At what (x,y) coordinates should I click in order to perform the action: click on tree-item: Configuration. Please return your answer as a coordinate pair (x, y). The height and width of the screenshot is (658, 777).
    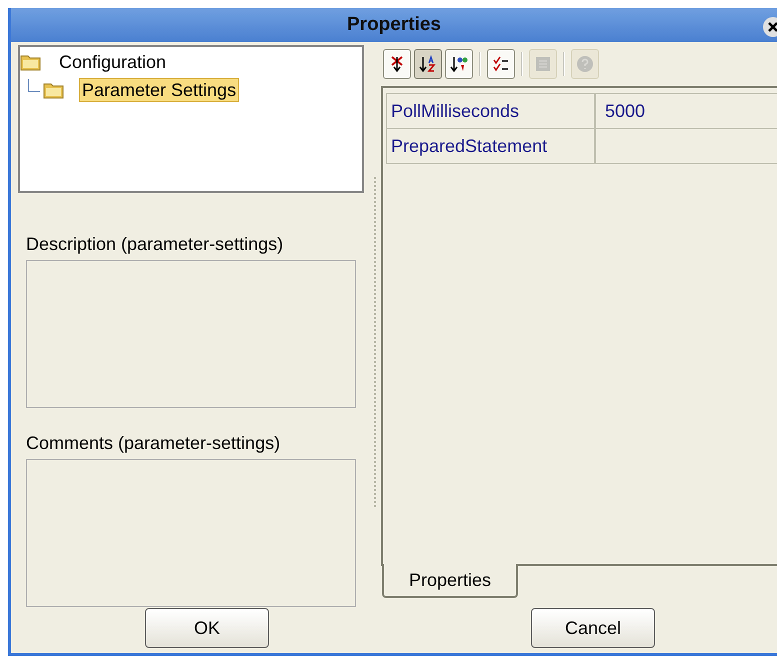
    Looking at the image, I should click on (113, 62).